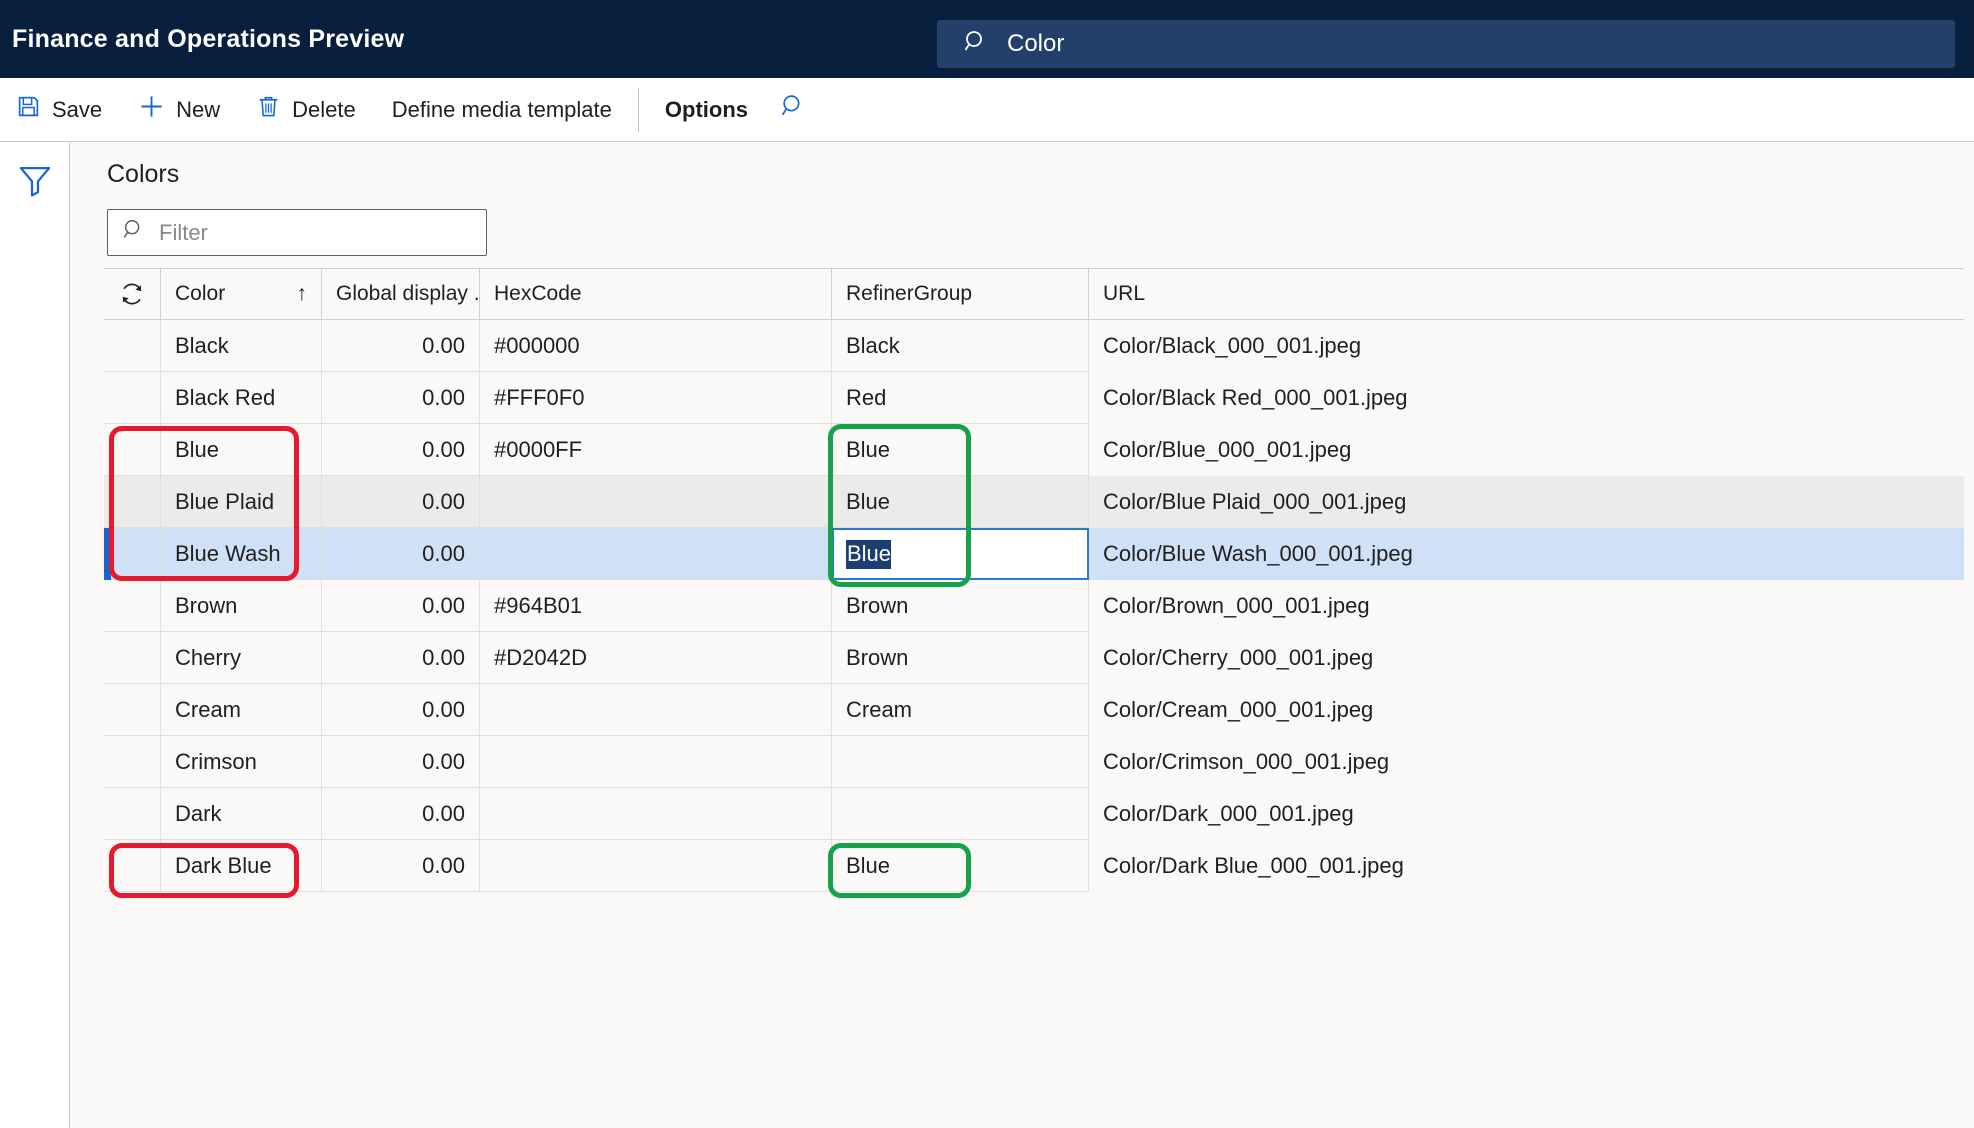 This screenshot has width=1974, height=1128. I want to click on cell-hexcode: #964B01, so click(656, 606).